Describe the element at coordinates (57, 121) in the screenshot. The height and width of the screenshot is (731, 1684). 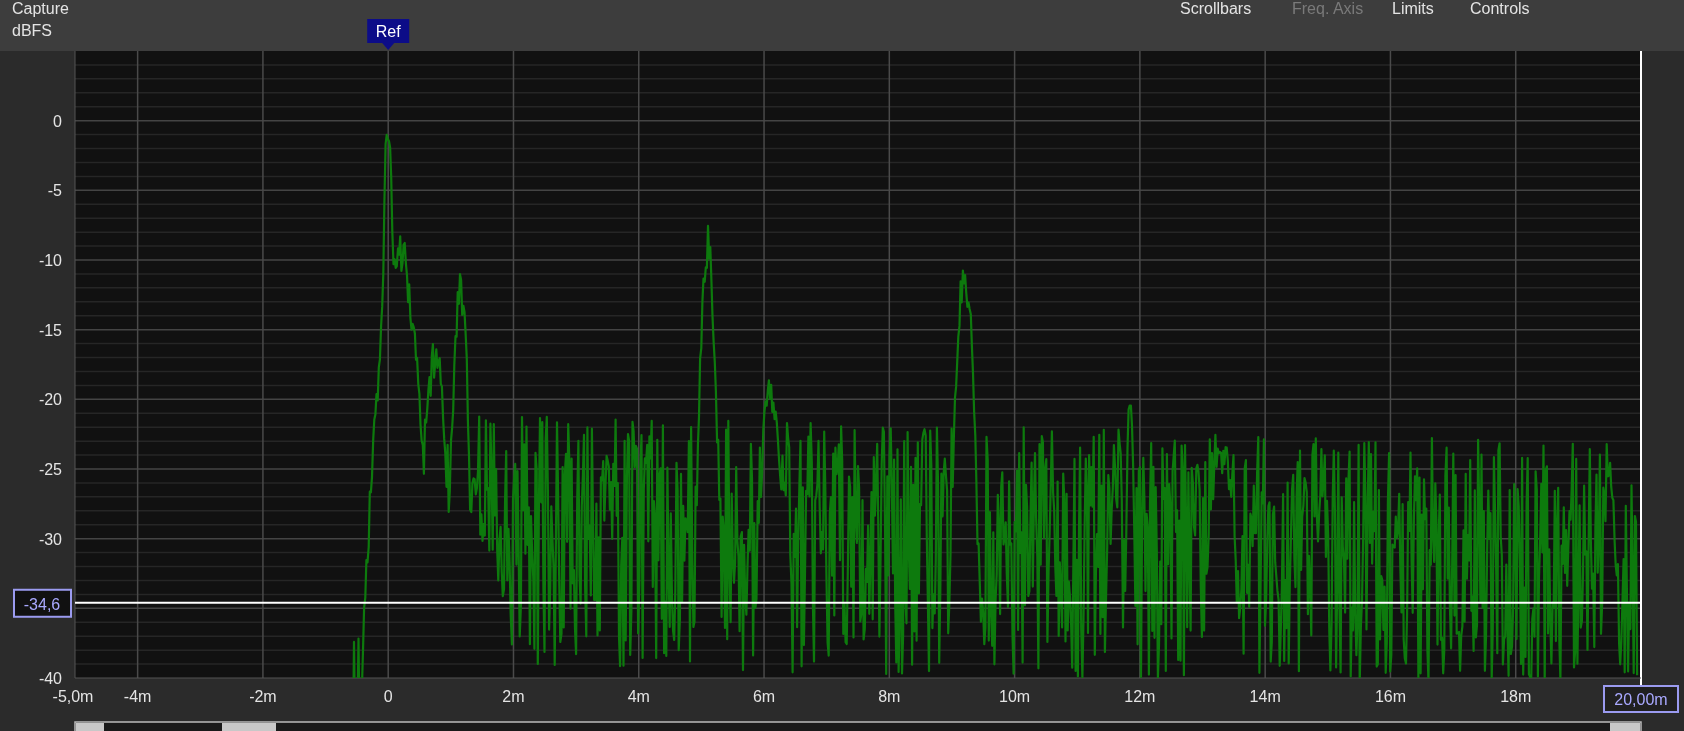
I see `y-axis-label: 0` at that location.